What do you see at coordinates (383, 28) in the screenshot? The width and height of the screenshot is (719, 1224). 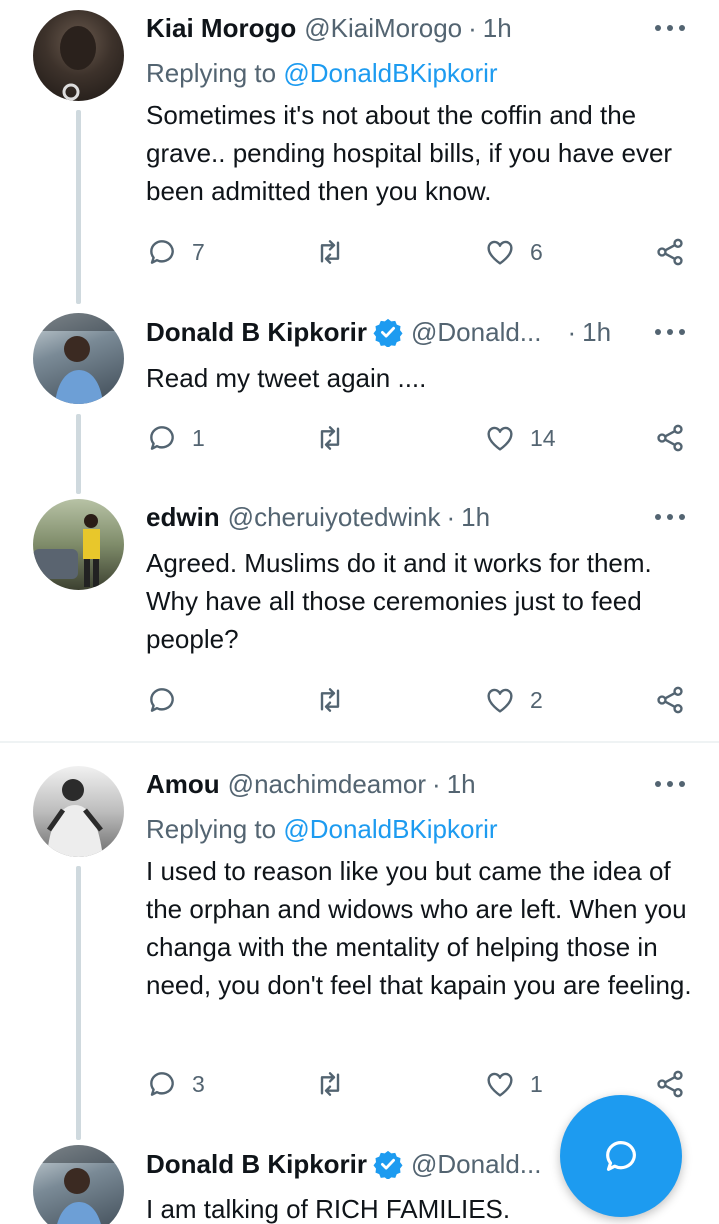 I see `user-handle: @KiaiMorogo` at bounding box center [383, 28].